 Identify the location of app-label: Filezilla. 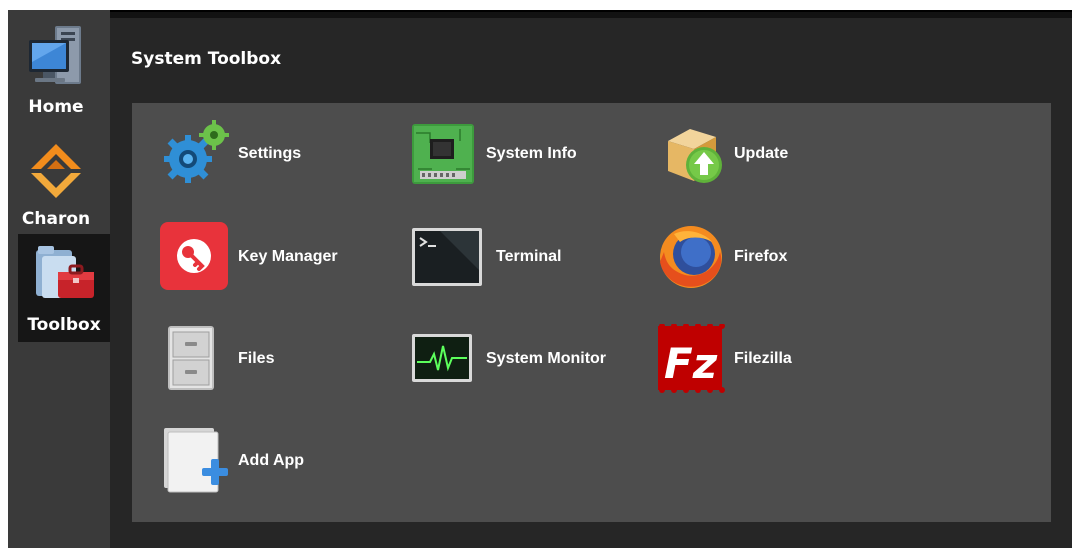
(763, 358).